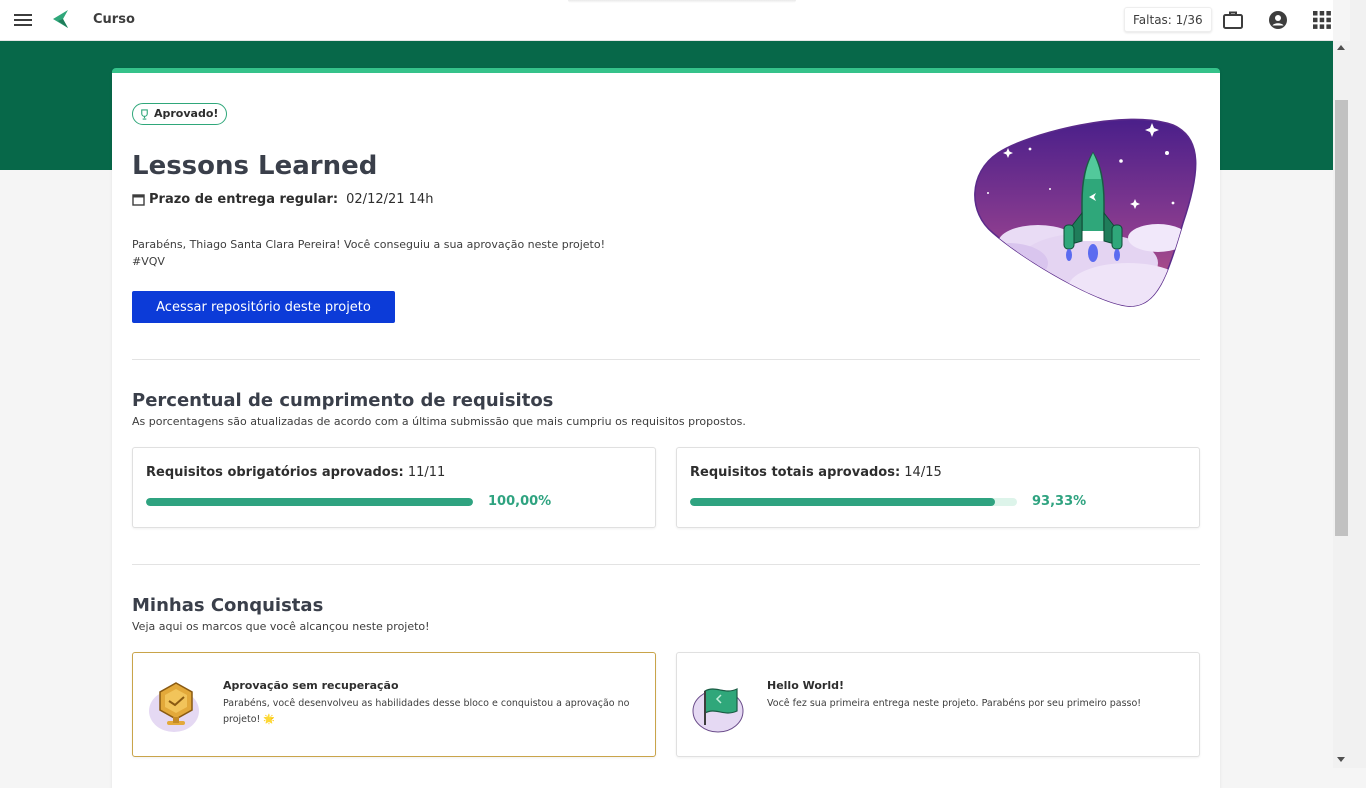 The image size is (1366, 788). Describe the element at coordinates (795, 472) in the screenshot. I see `requirement-label-text: Requisitos totais aprovados:` at that location.